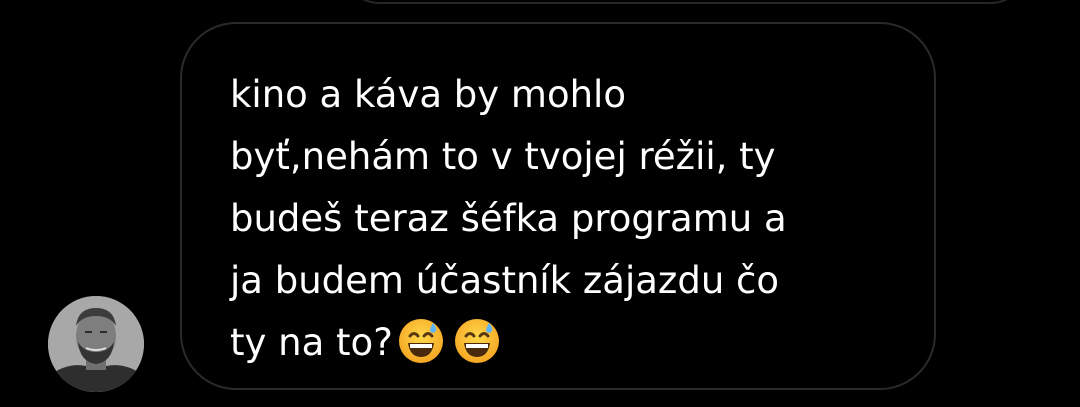  I want to click on profile-photo-icon, so click(96, 344).